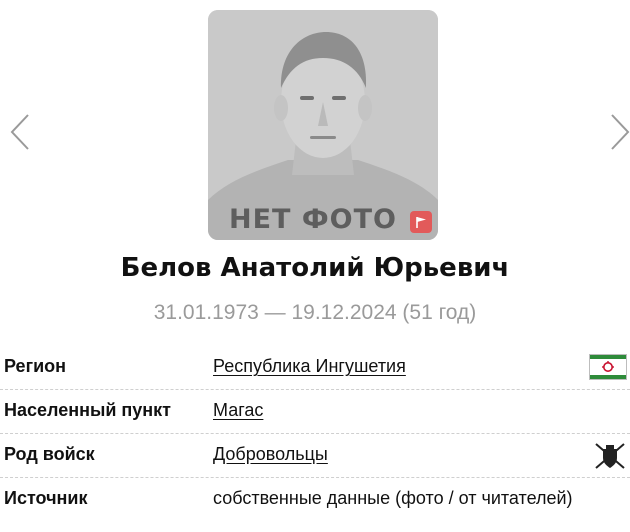 Image resolution: width=630 pixels, height=532 pixels. Describe the element at coordinates (619, 132) in the screenshot. I see `next-arrow-icon` at that location.